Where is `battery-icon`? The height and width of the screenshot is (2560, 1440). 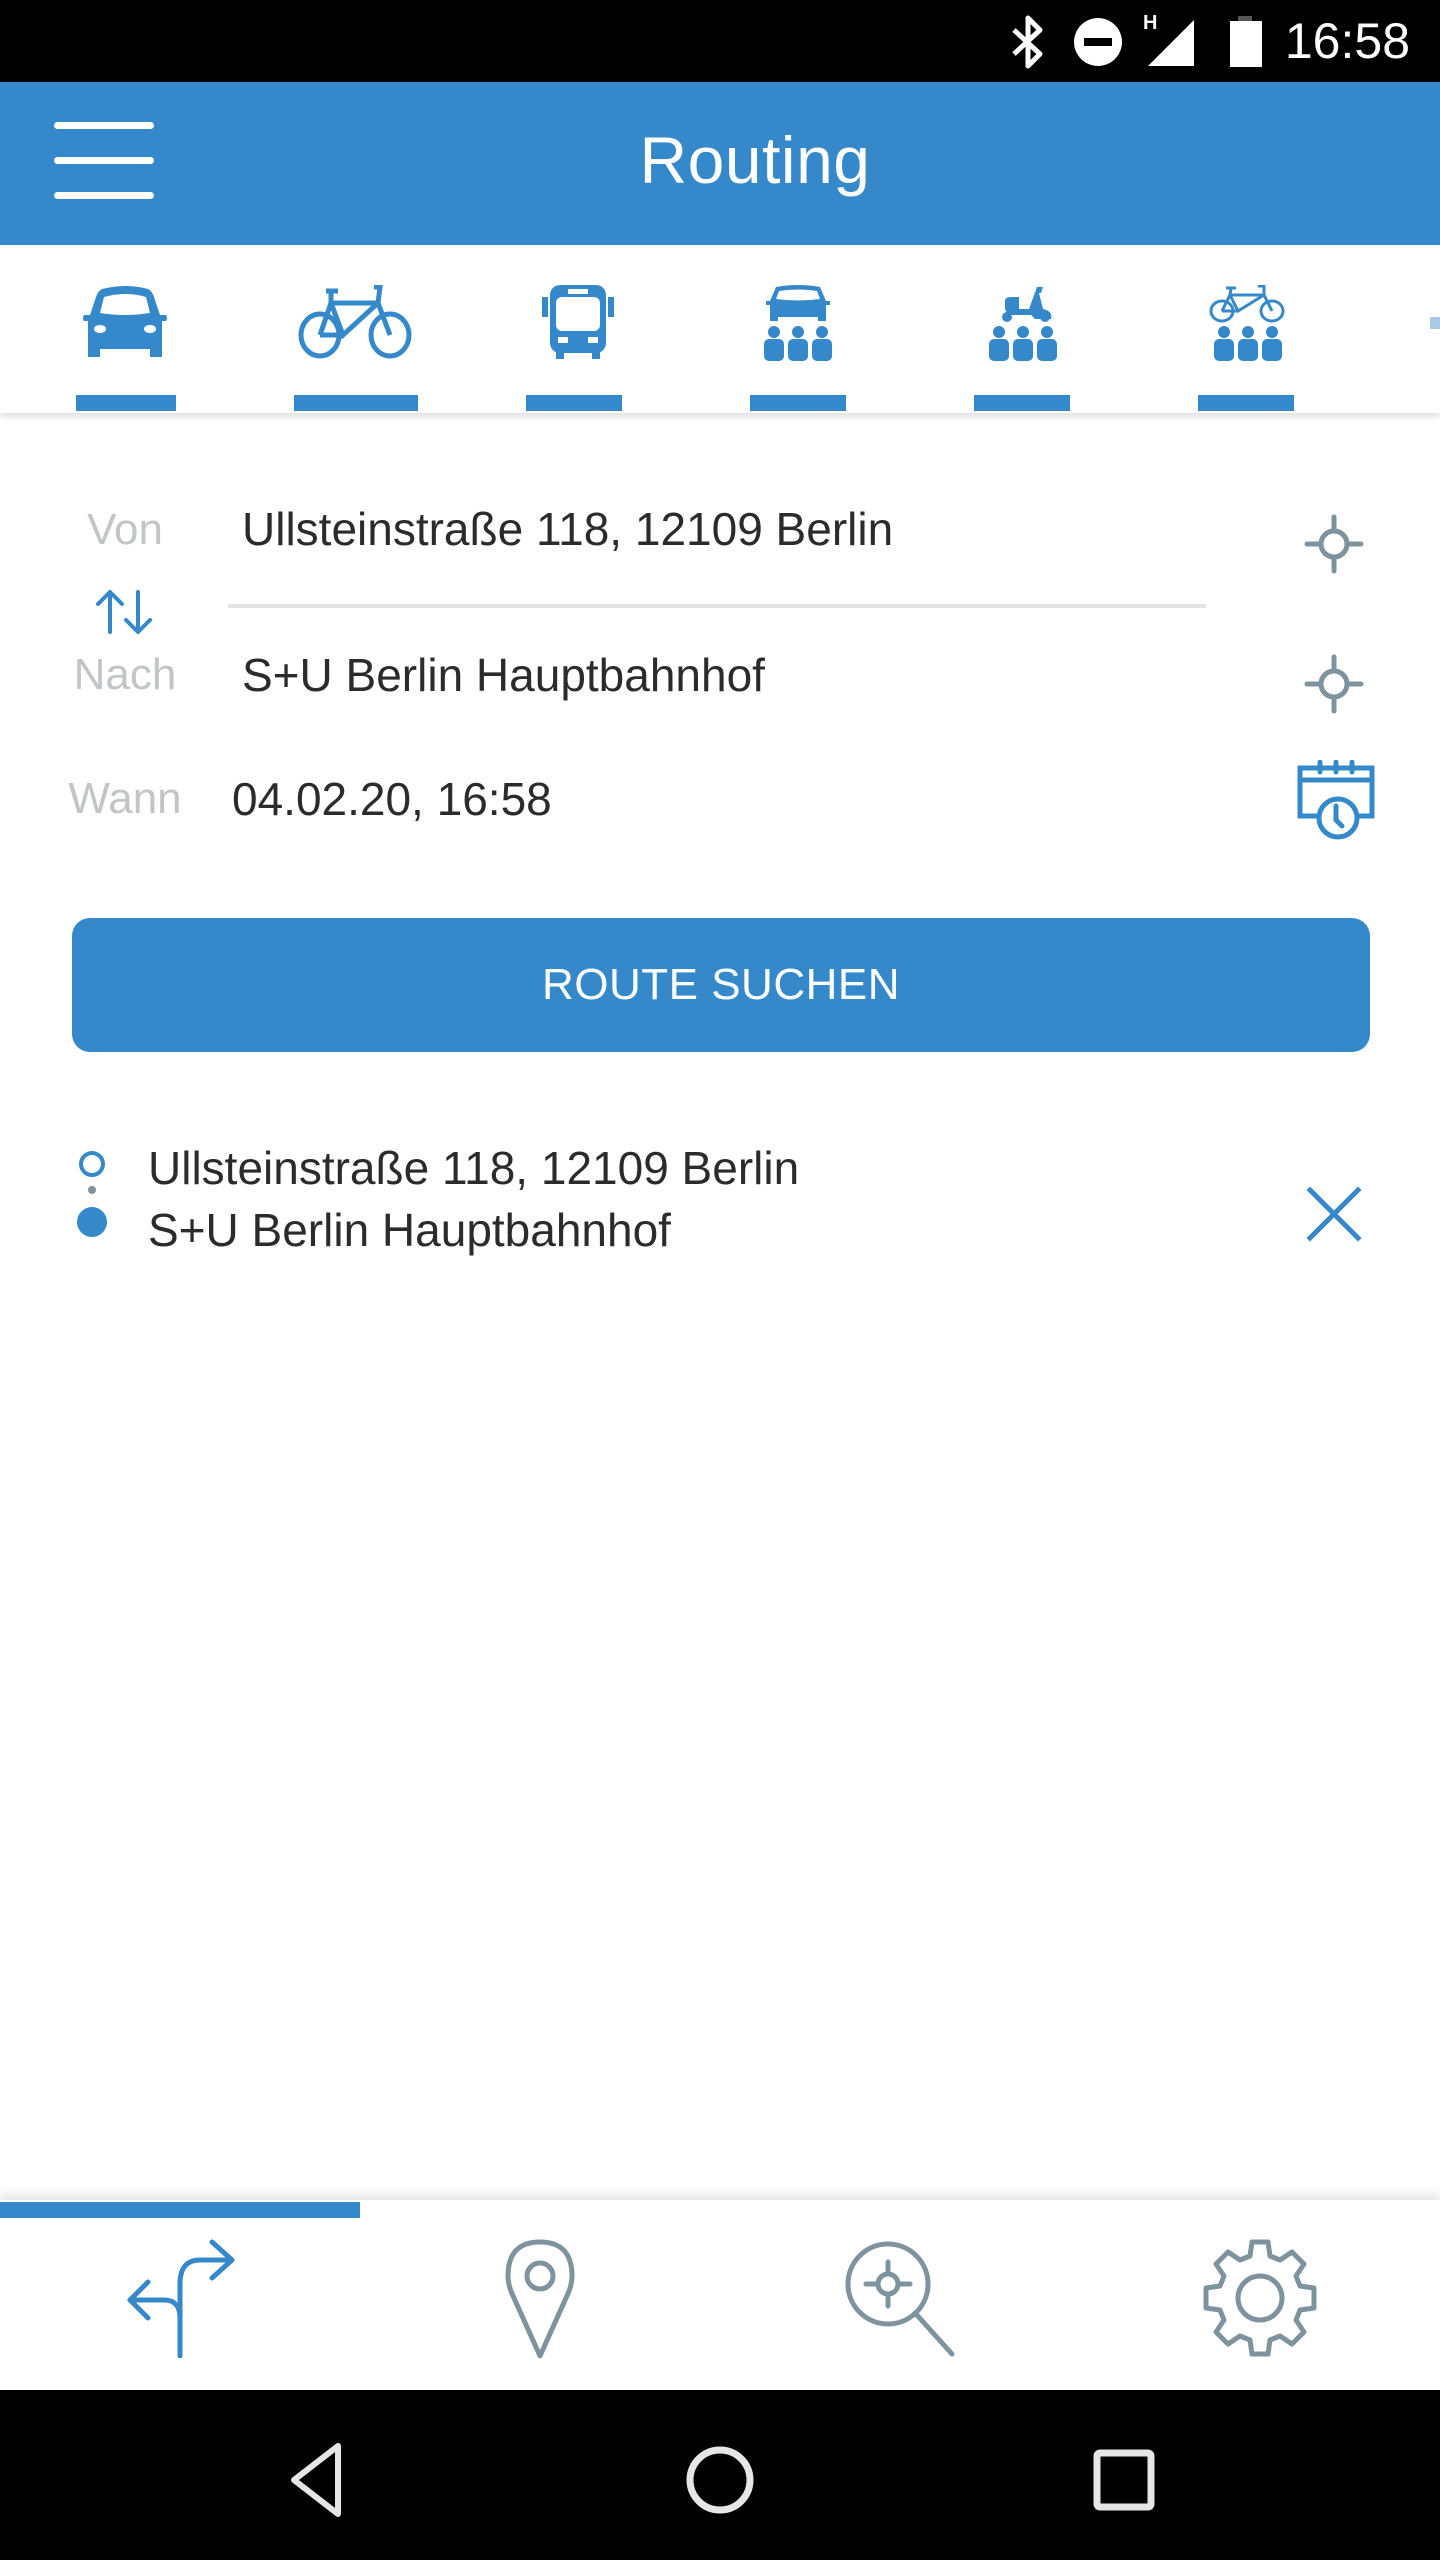
battery-icon is located at coordinates (1246, 41).